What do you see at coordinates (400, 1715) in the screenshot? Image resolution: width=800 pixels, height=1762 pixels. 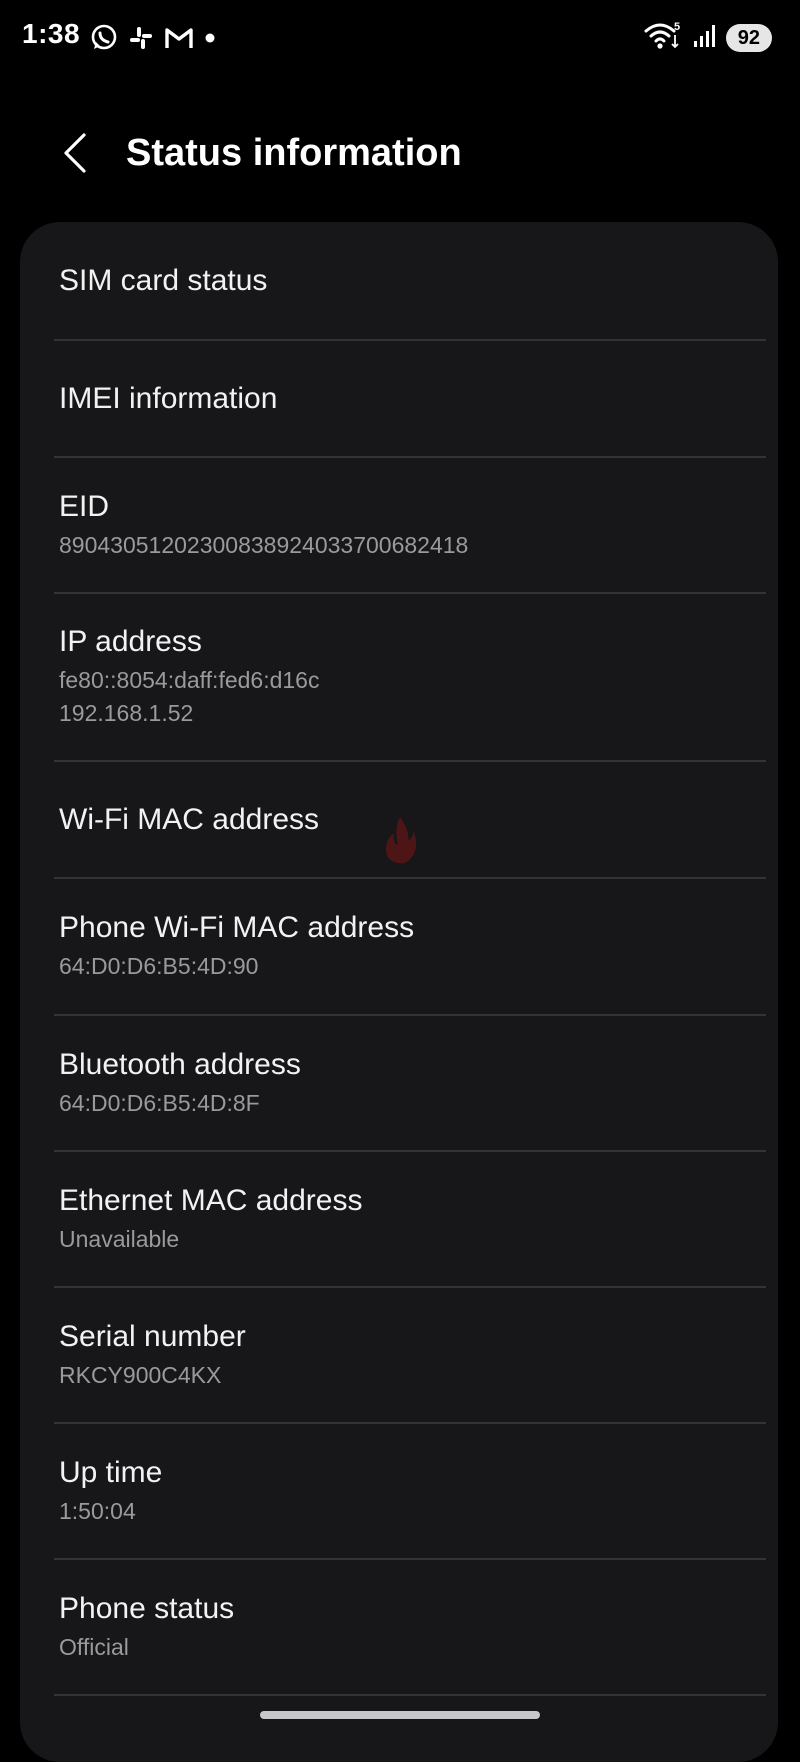 I see `home-indicator` at bounding box center [400, 1715].